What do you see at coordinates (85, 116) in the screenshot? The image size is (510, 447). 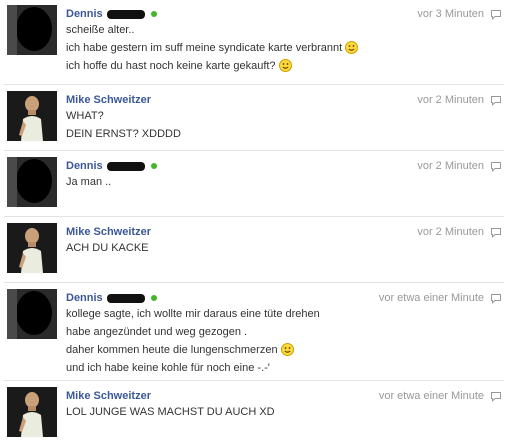 I see `message-text: WHAT?` at bounding box center [85, 116].